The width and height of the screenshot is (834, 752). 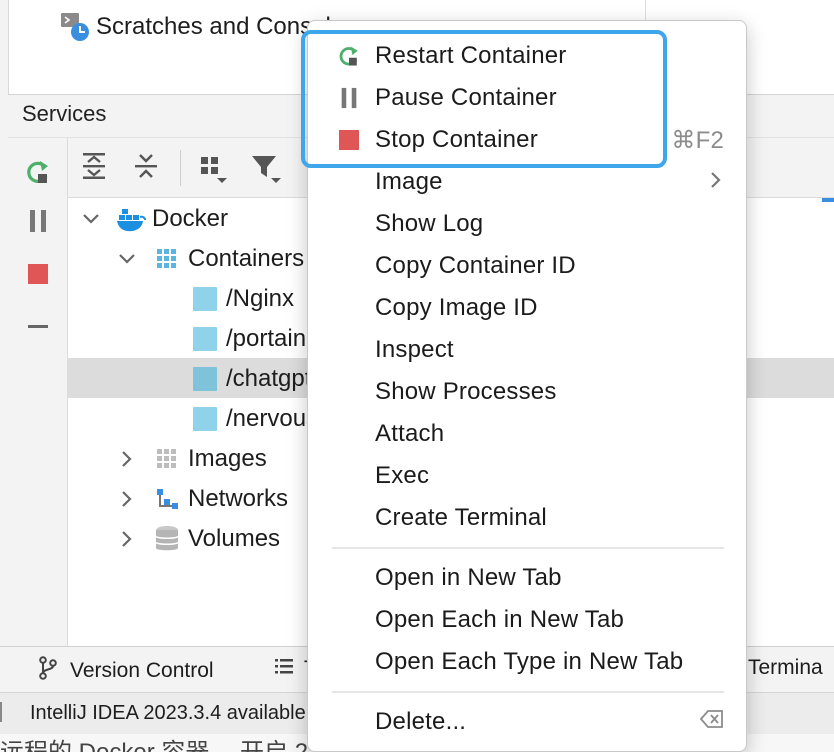 I want to click on tree-node-container: /Nginx, so click(x=242, y=299).